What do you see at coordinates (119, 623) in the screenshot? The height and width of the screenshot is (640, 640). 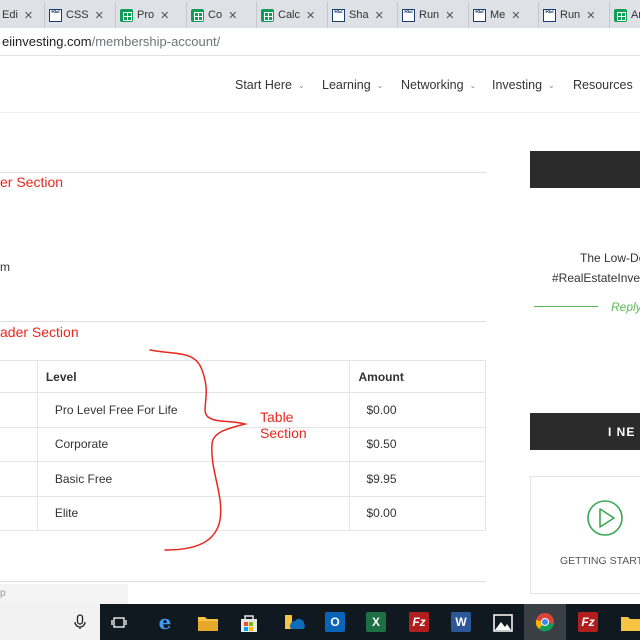 I see `task-view-icon` at bounding box center [119, 623].